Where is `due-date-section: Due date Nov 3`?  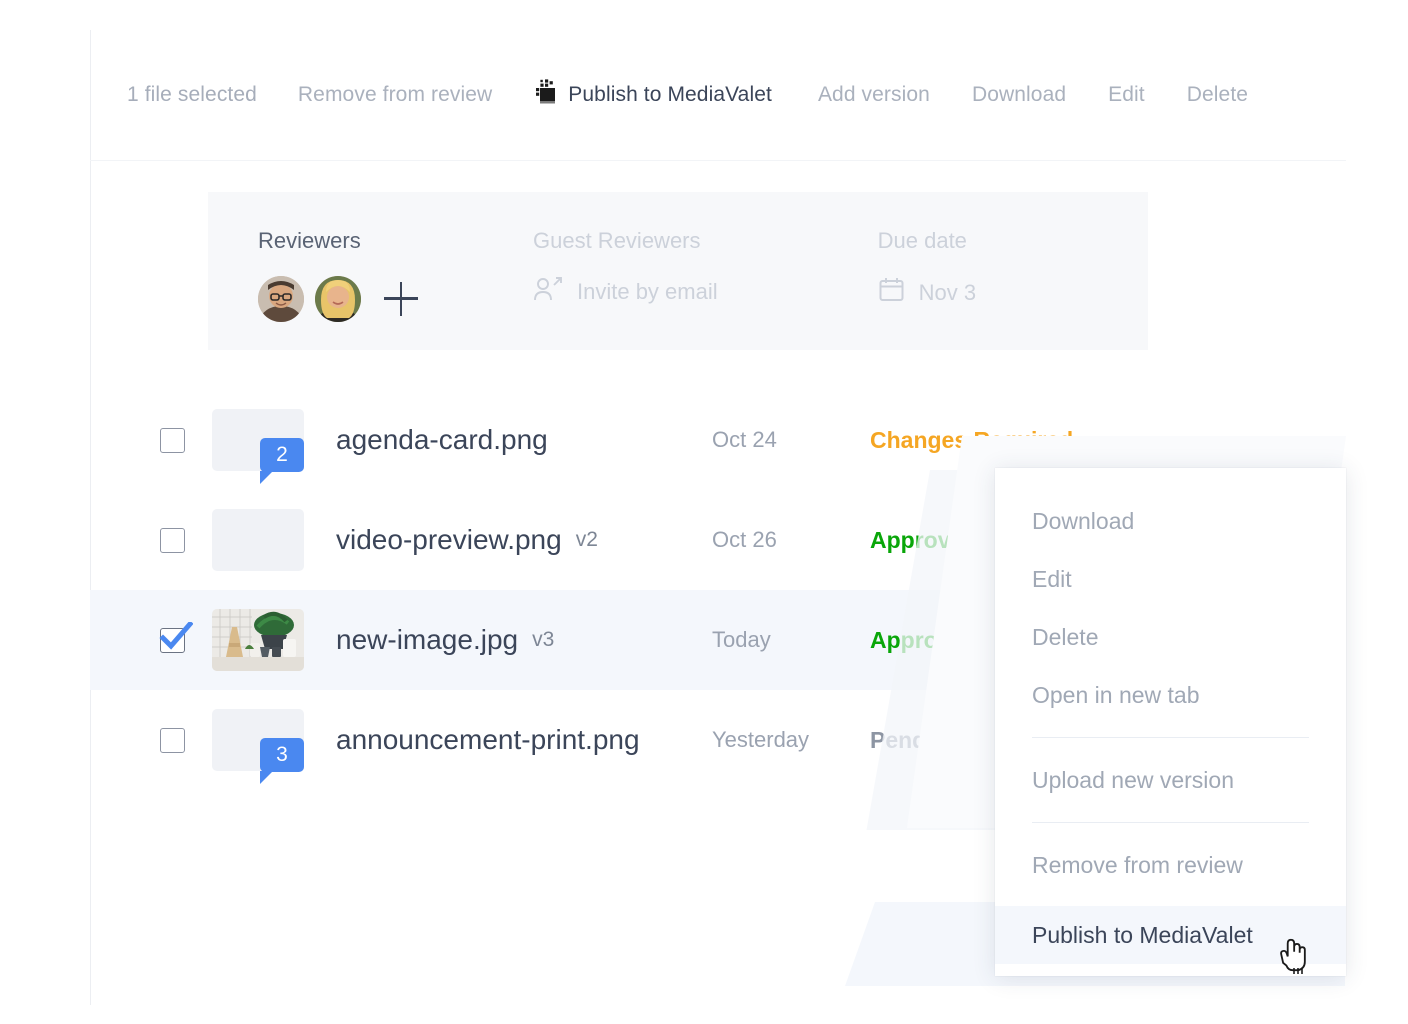
due-date-section: Due date Nov 3 is located at coordinates (927, 250).